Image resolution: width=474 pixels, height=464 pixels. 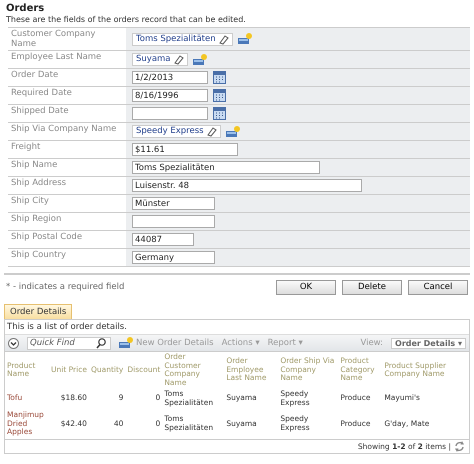 What do you see at coordinates (372, 343) in the screenshot?
I see `view-label: View:` at bounding box center [372, 343].